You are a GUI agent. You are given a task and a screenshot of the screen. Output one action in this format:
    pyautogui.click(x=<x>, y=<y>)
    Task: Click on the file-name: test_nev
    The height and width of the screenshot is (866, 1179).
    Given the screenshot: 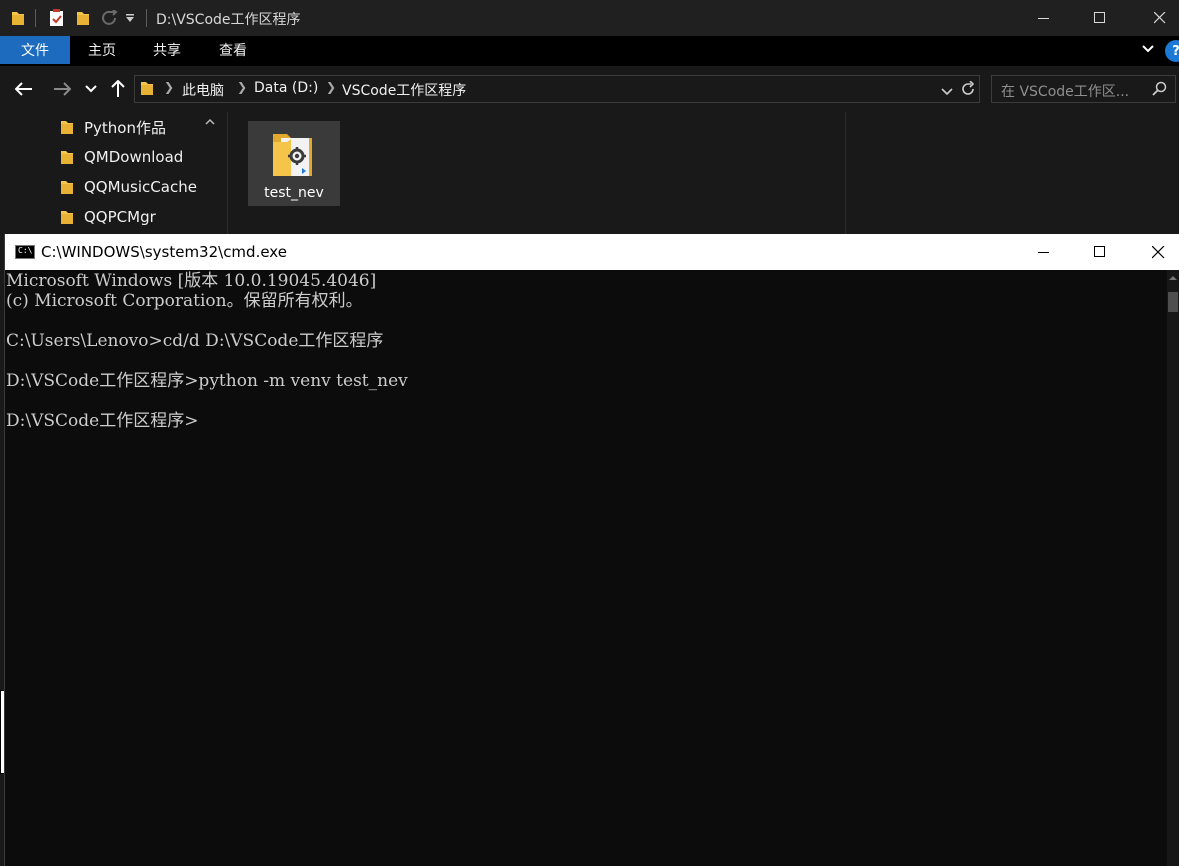 What is the action you would take?
    pyautogui.click(x=294, y=193)
    